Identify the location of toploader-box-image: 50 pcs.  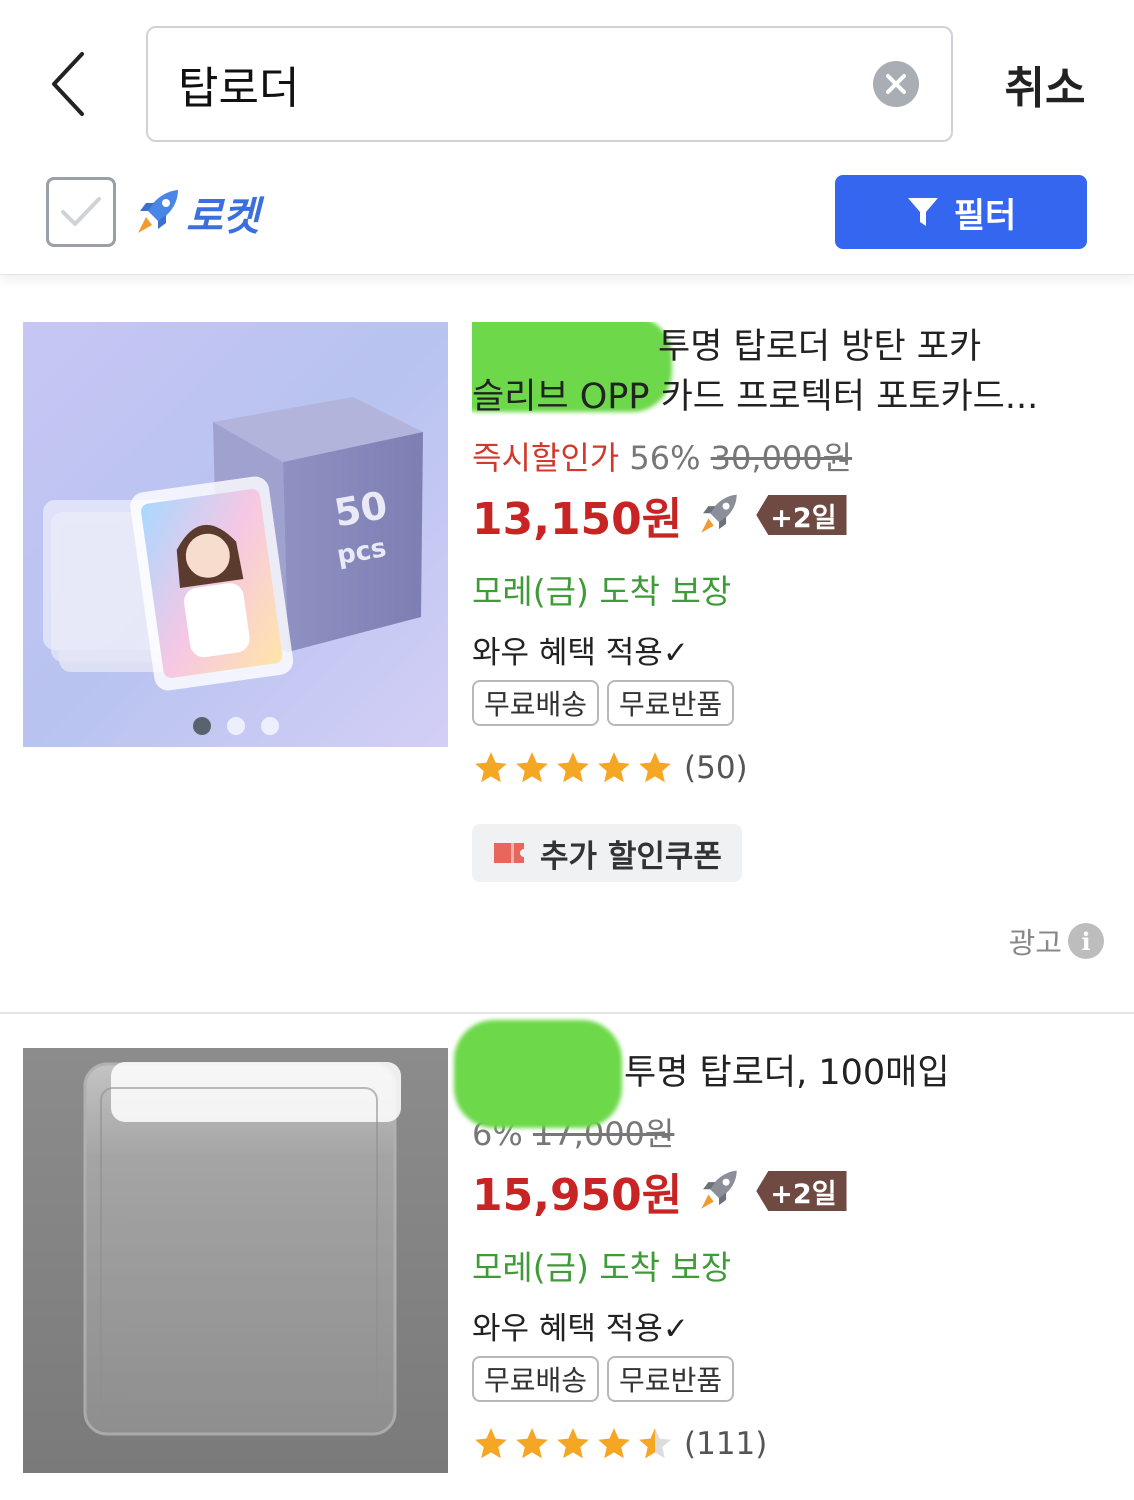
(235, 534).